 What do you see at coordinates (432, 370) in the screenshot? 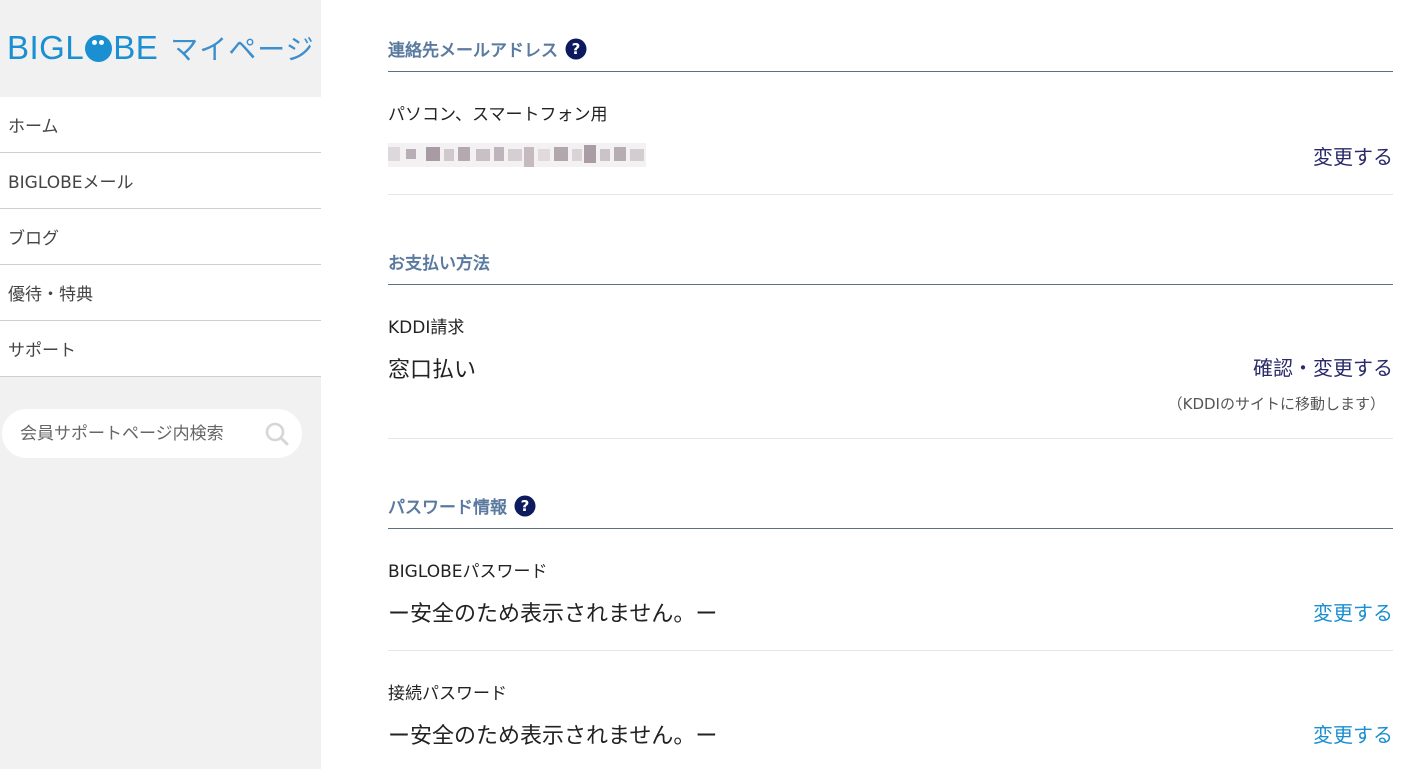
I see `payment-method-value: 窓口払い` at bounding box center [432, 370].